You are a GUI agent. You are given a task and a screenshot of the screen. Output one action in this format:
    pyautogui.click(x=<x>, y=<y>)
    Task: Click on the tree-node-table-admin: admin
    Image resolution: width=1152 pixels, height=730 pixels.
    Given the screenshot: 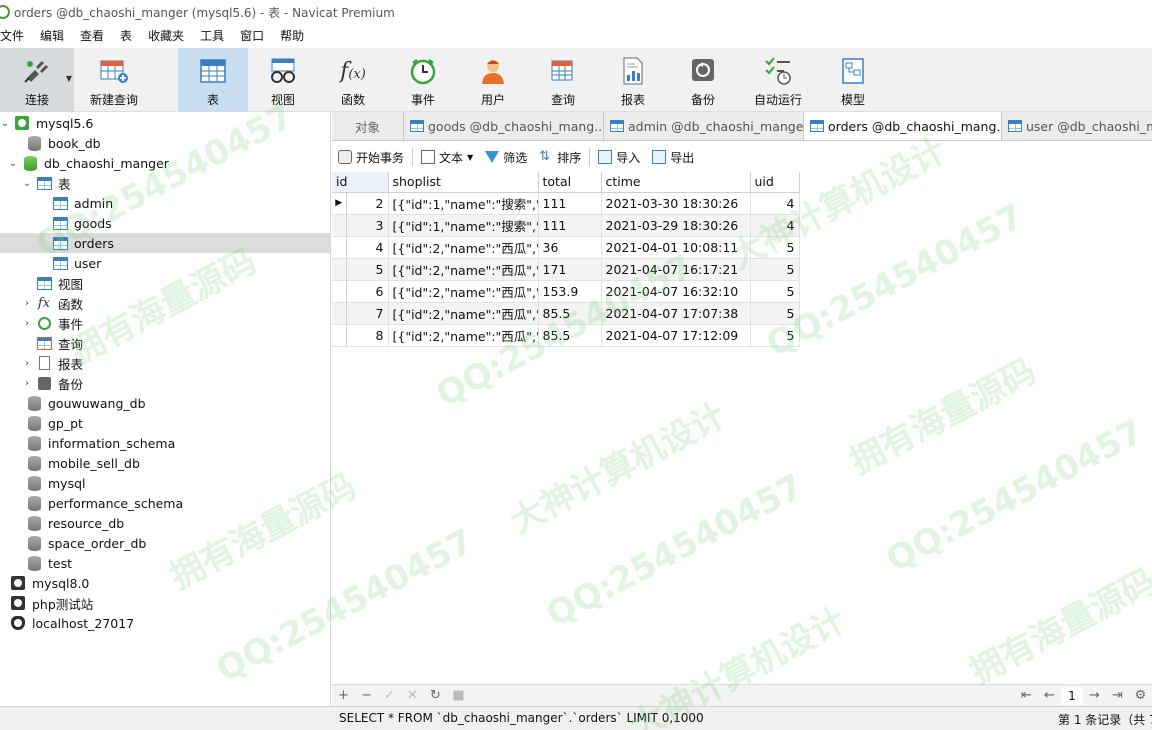 What is the action you would take?
    pyautogui.click(x=165, y=203)
    